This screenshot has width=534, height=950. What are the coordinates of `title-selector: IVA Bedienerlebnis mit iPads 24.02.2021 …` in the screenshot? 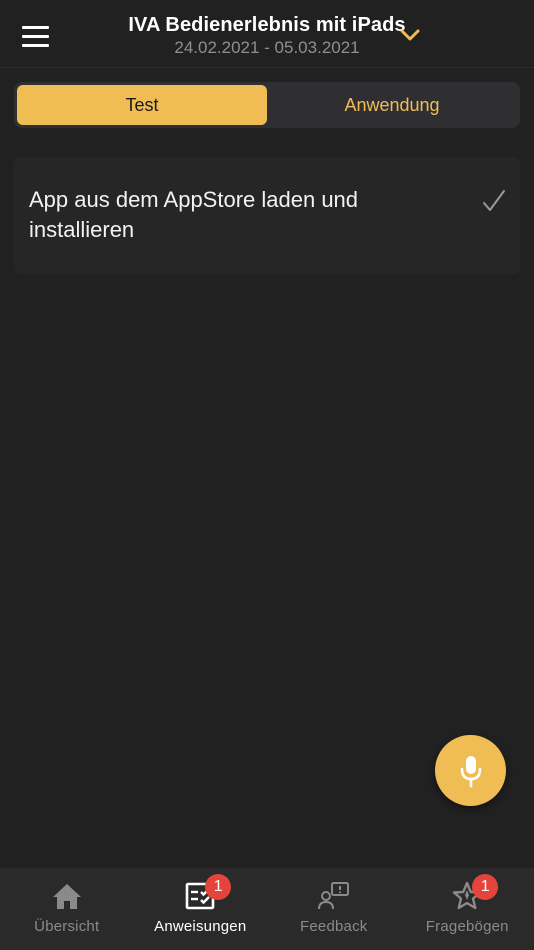 It's located at (267, 35).